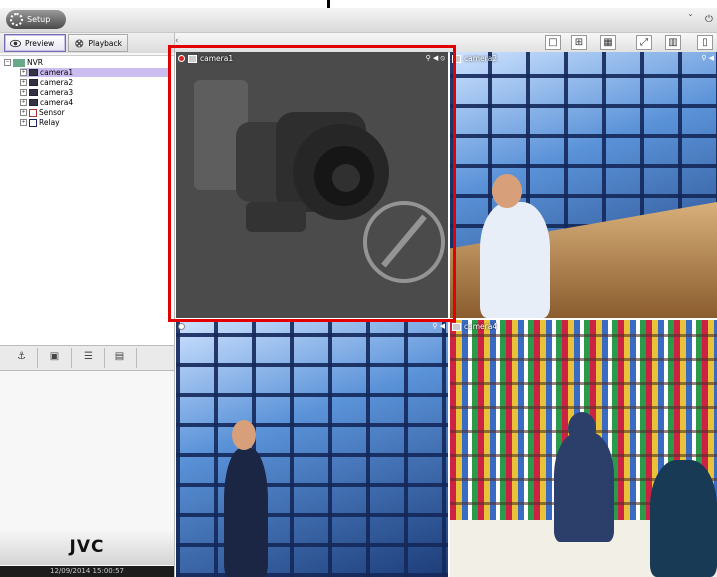  What do you see at coordinates (35, 62) in the screenshot?
I see `tree-root-label: NVR` at bounding box center [35, 62].